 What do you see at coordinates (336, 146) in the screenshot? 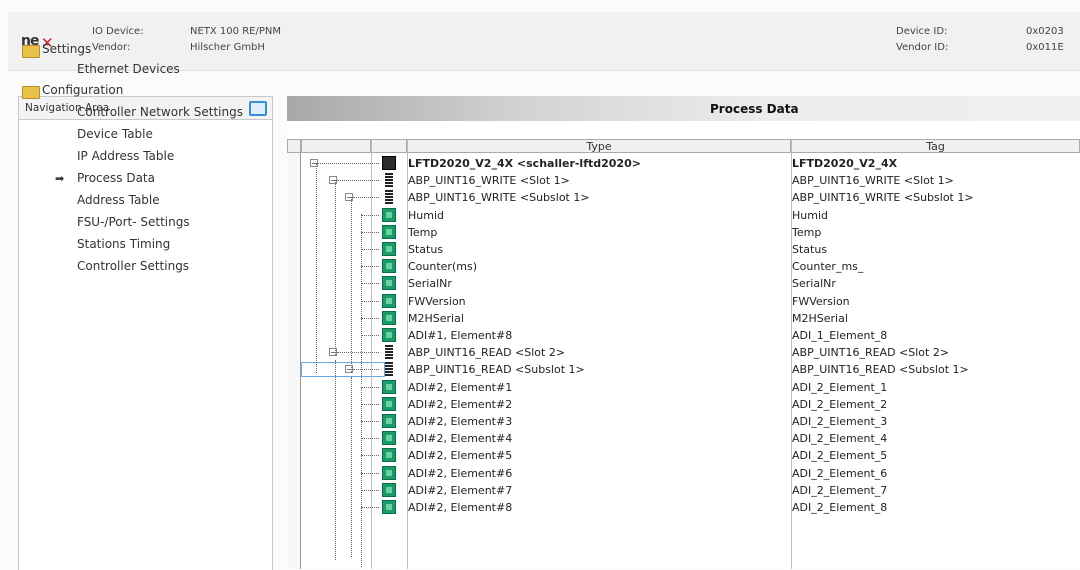
I see `column-header-tree` at bounding box center [336, 146].